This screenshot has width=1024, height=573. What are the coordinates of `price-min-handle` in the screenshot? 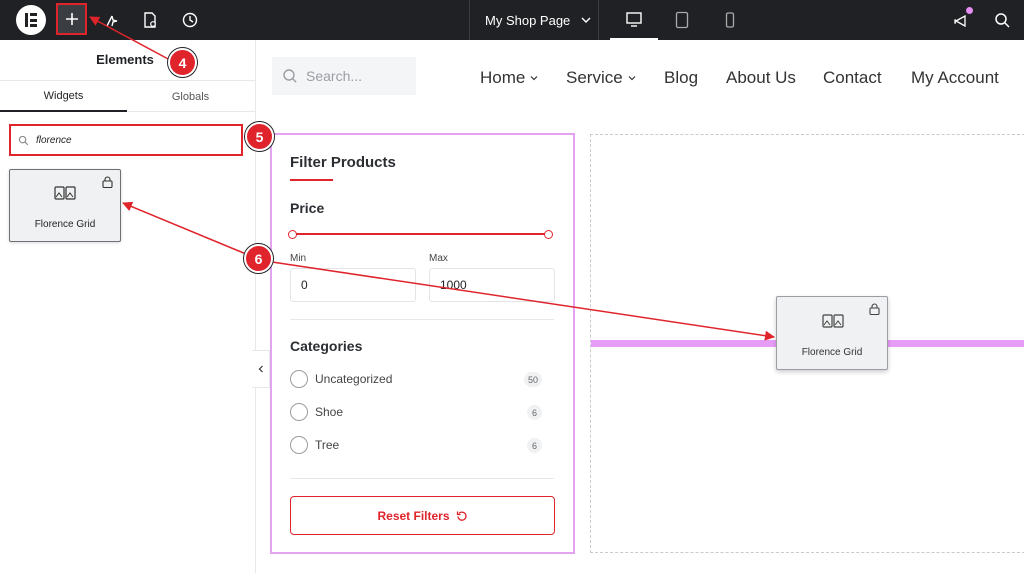 It's located at (292, 234).